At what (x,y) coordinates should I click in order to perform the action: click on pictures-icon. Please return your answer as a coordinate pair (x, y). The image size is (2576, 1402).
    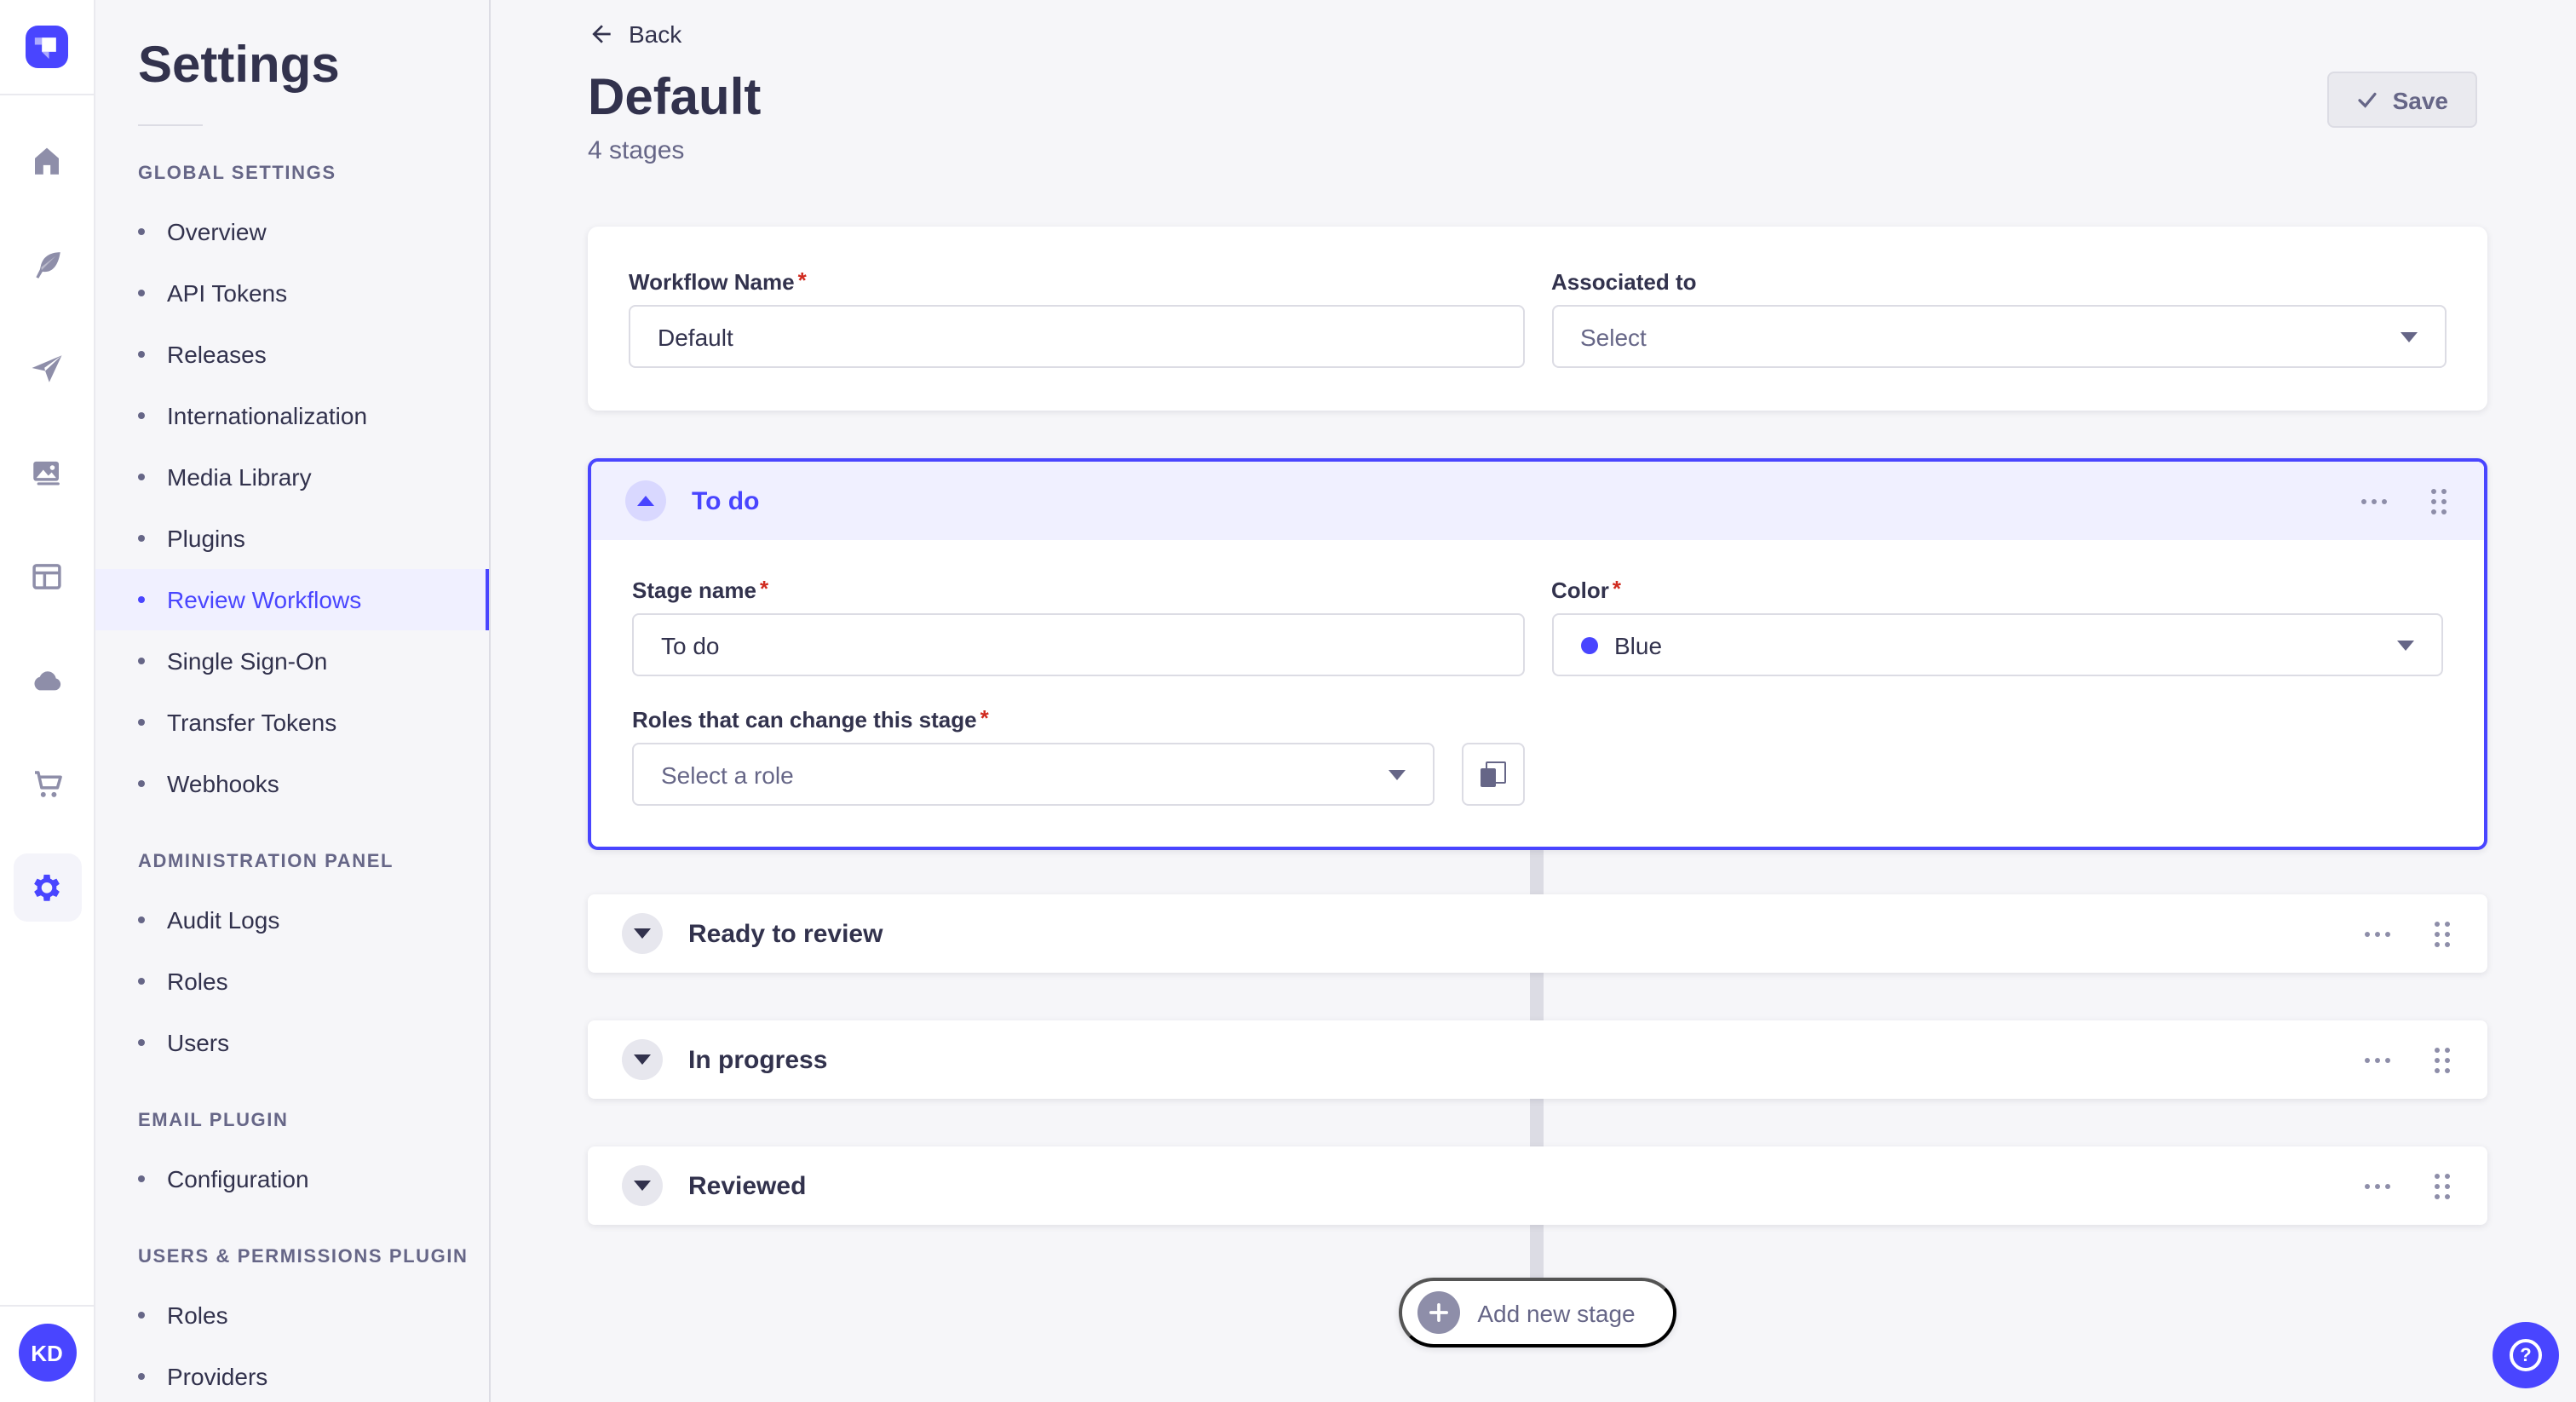
    Looking at the image, I should click on (47, 472).